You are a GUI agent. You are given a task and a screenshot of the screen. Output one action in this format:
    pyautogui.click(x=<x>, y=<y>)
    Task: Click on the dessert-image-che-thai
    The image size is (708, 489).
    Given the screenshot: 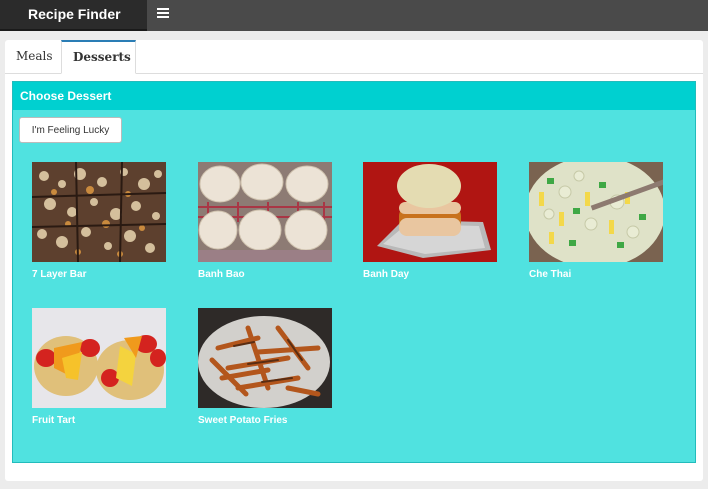 What is the action you would take?
    pyautogui.click(x=596, y=212)
    